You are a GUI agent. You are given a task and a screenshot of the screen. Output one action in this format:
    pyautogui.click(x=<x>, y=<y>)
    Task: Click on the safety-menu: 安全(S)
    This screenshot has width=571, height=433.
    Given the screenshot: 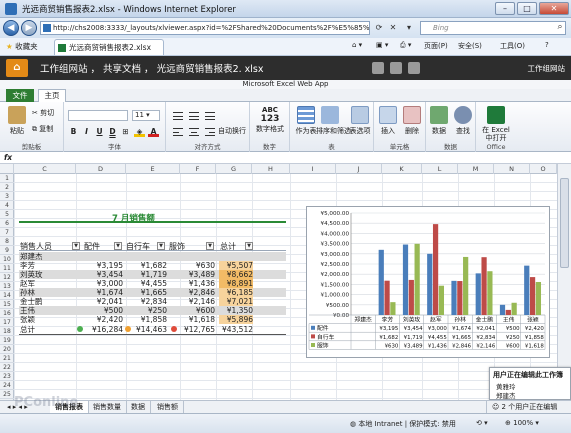 What is the action you would take?
    pyautogui.click(x=470, y=46)
    